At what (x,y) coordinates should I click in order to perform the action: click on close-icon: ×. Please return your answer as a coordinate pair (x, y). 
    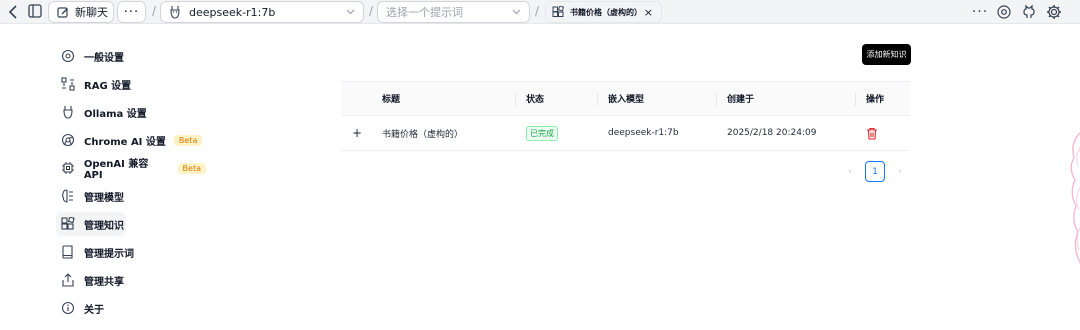
    Looking at the image, I should click on (648, 12).